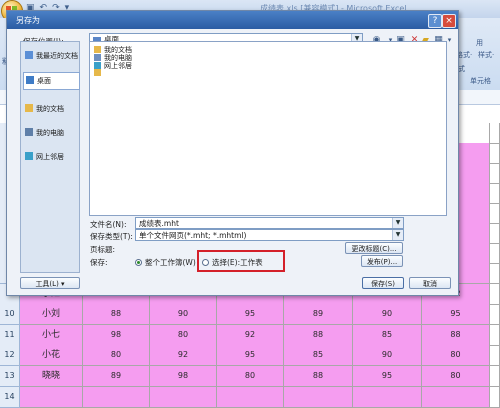 This screenshot has height=408, width=500. I want to click on close-icon: ×, so click(449, 21).